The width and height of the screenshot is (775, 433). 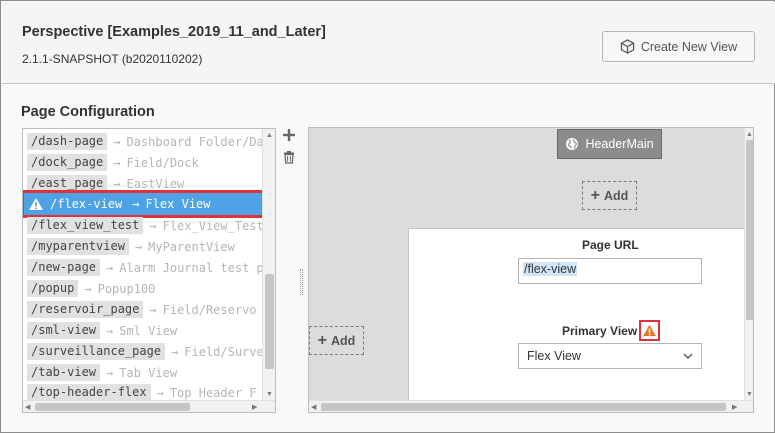 I want to click on cube-icon, so click(x=627, y=46).